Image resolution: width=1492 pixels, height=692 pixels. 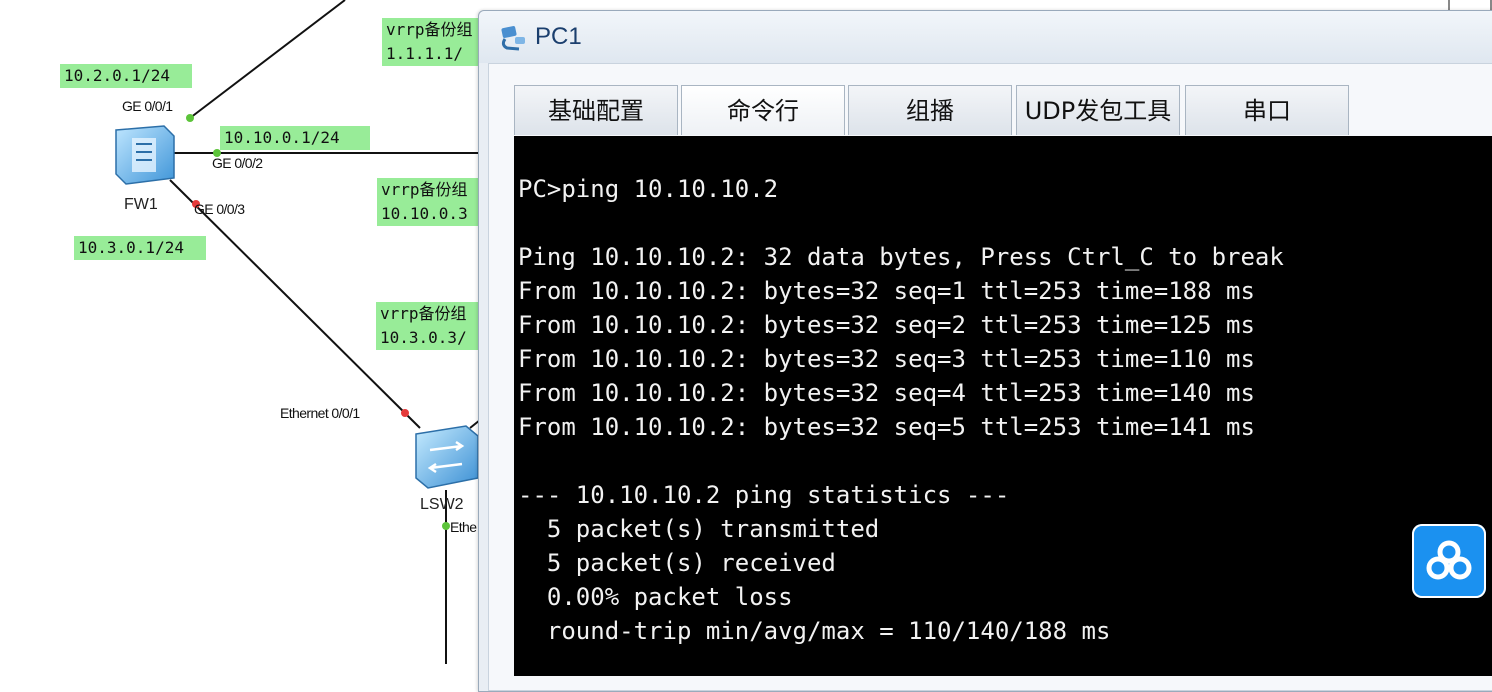 I want to click on port-indicator-lsw2-bottom, so click(x=446, y=526).